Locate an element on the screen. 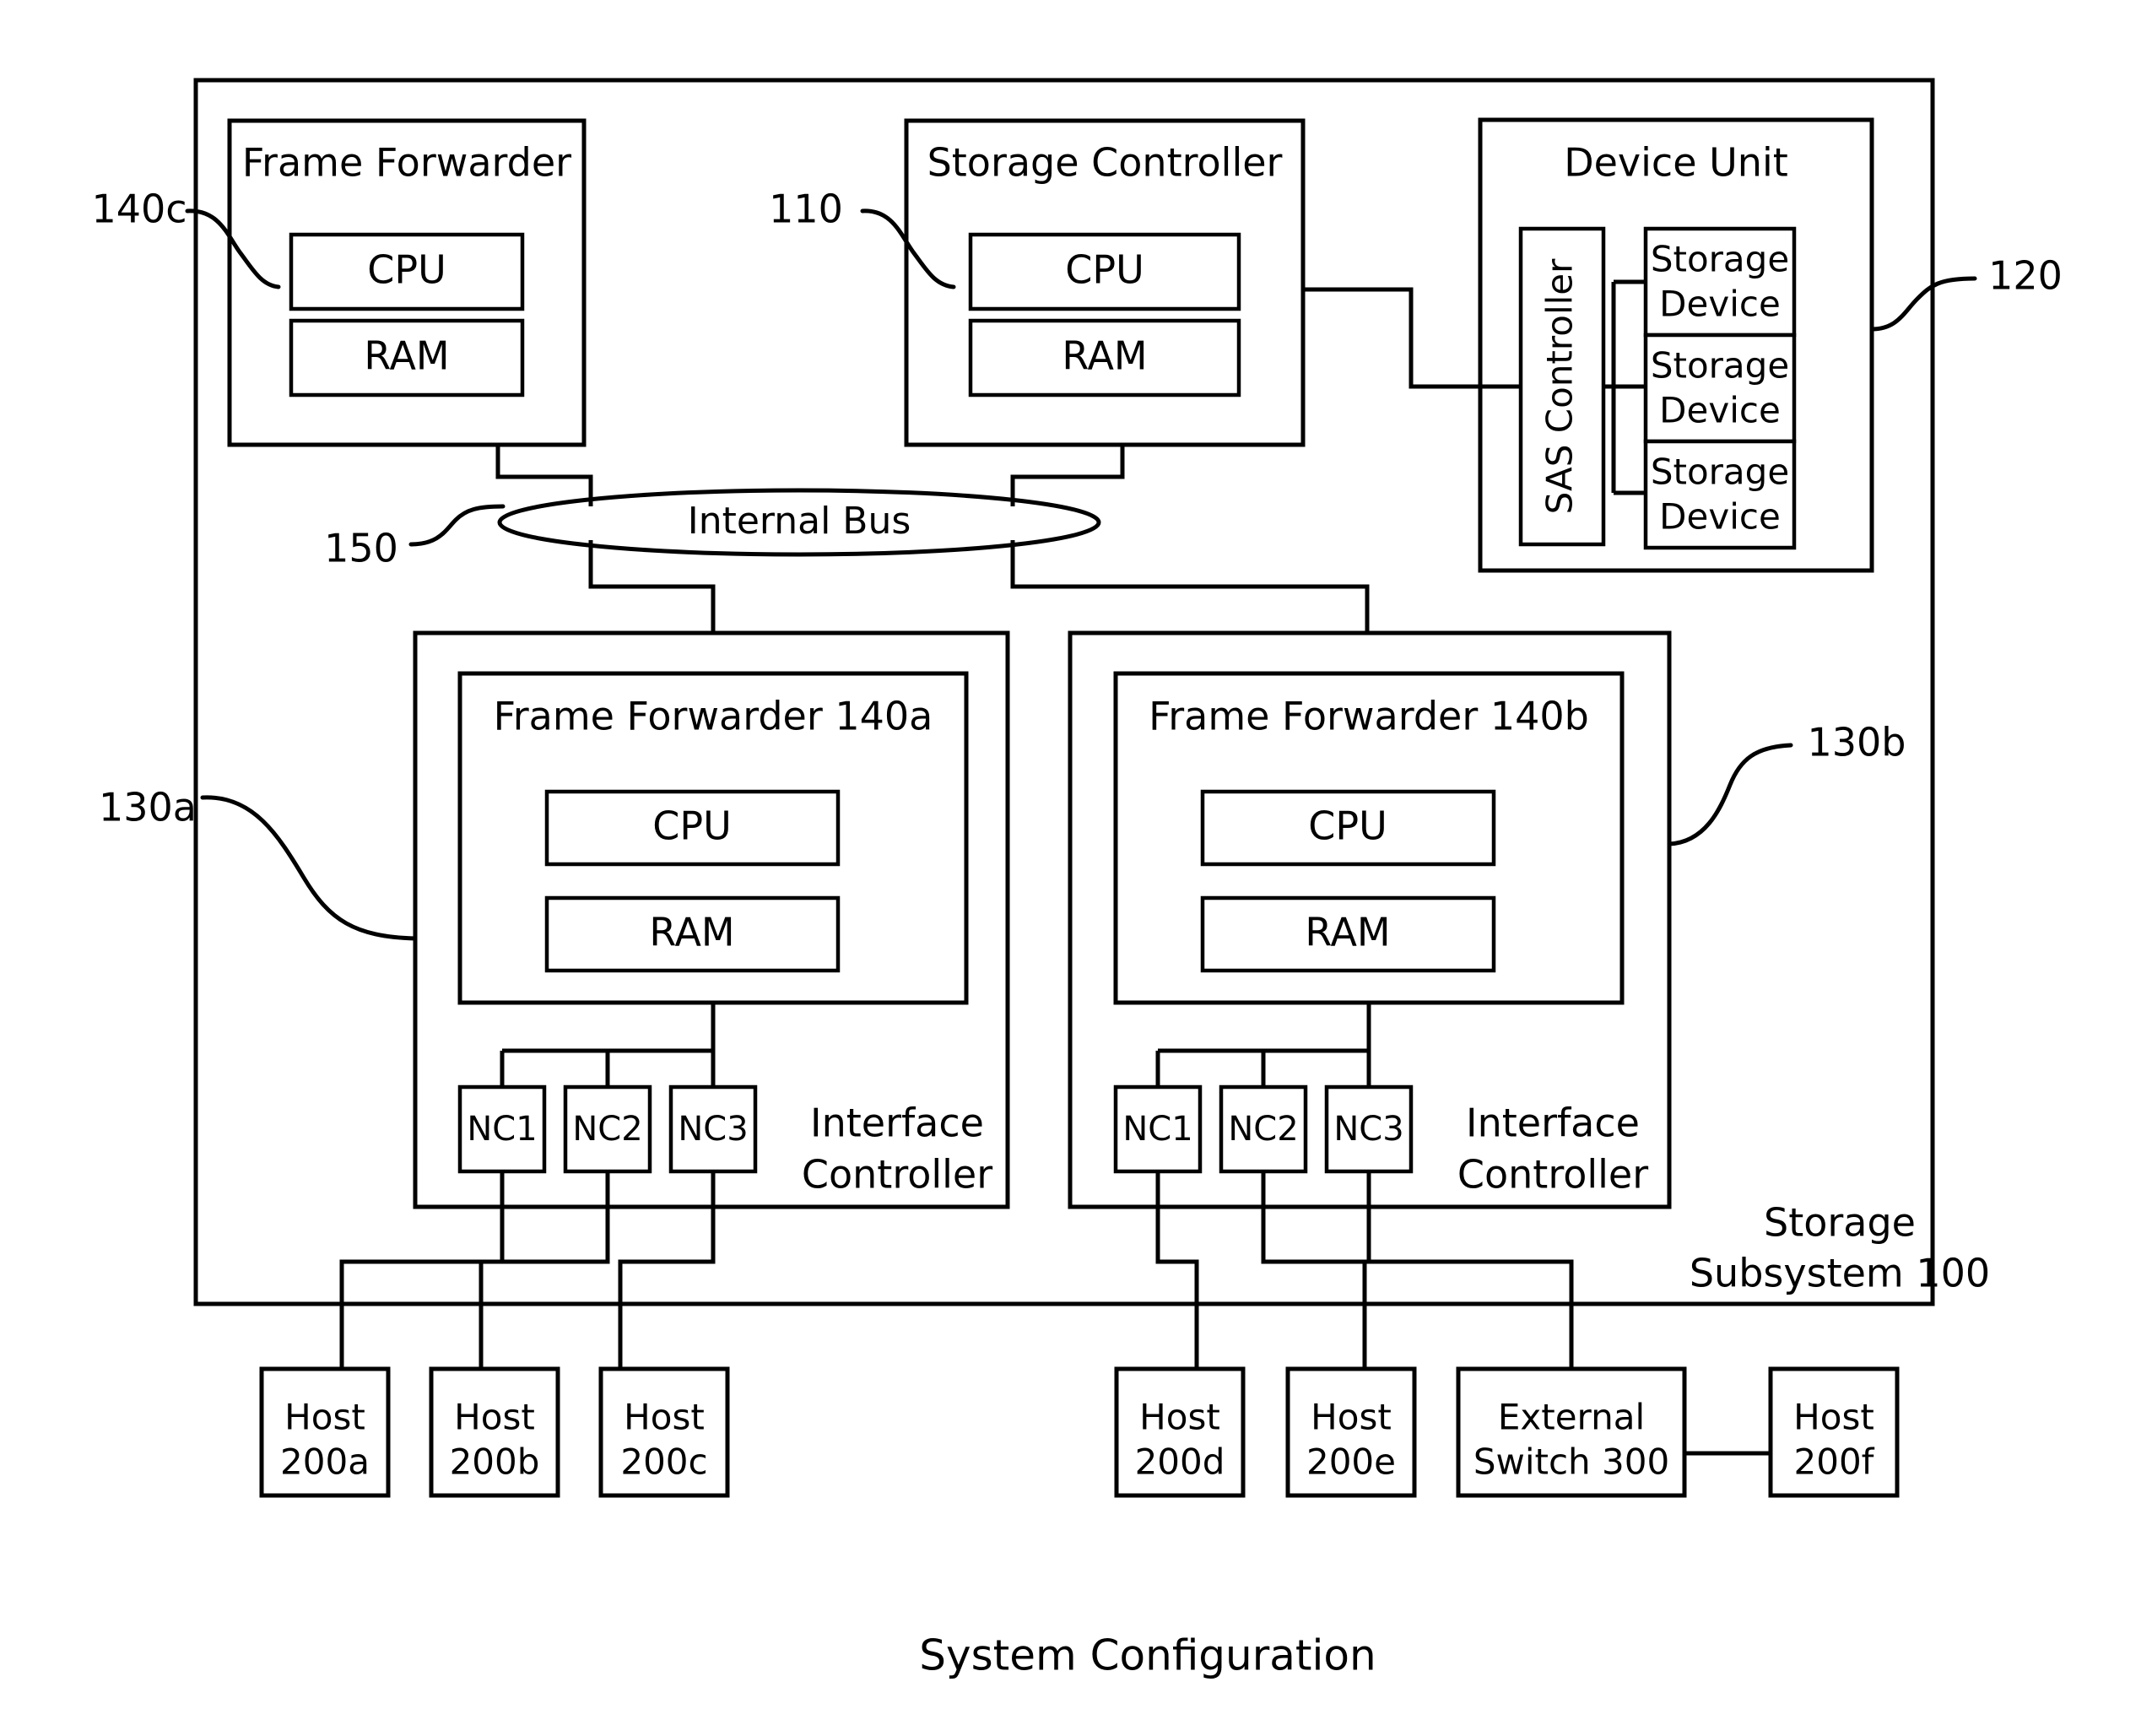 Image resolution: width=2152 pixels, height=1736 pixels. host-200f-line2: 200f is located at coordinates (1834, 1462).